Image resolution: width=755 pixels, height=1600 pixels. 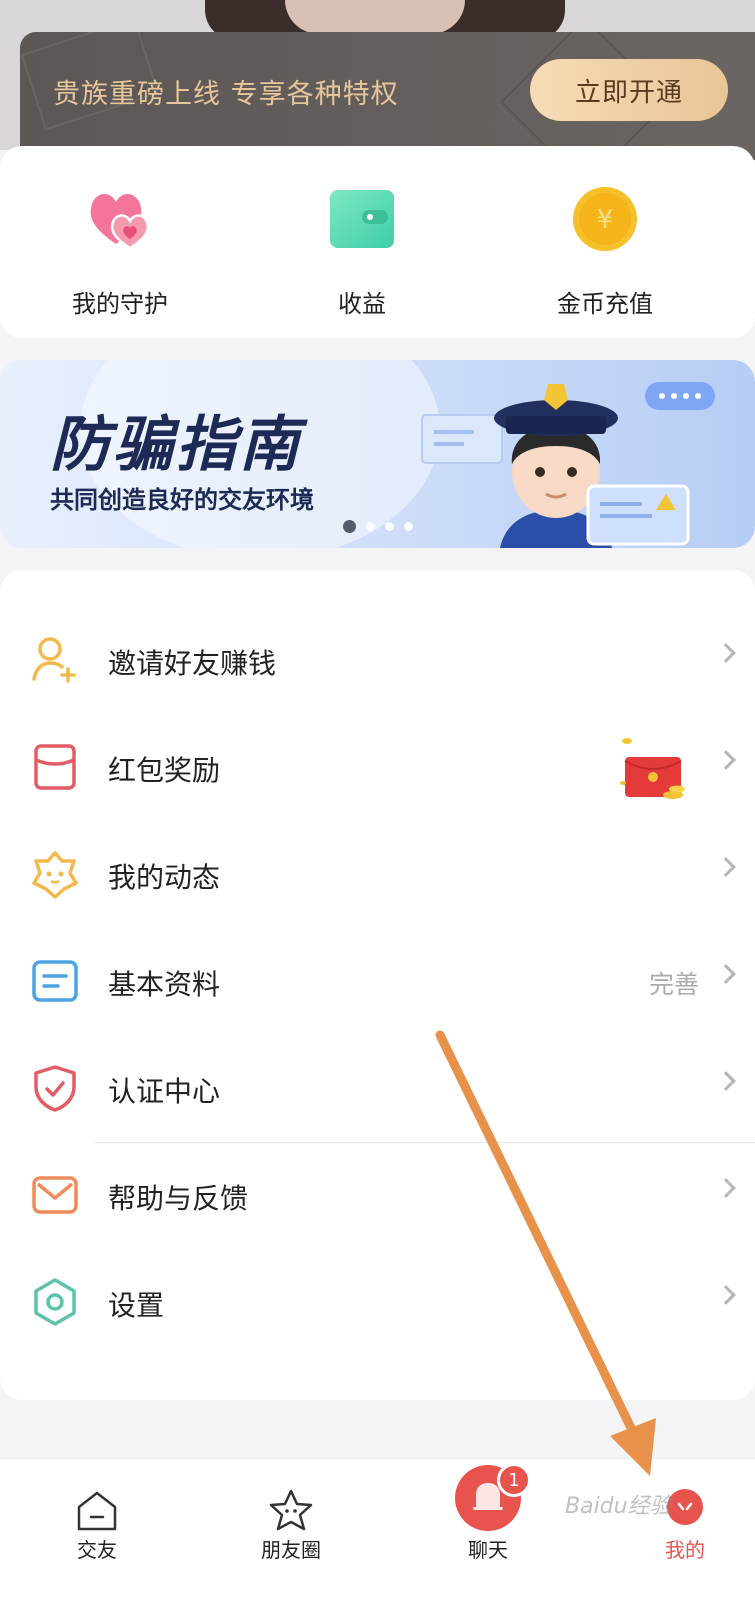 I want to click on nav-tab-label: 聊天, so click(x=488, y=1550).